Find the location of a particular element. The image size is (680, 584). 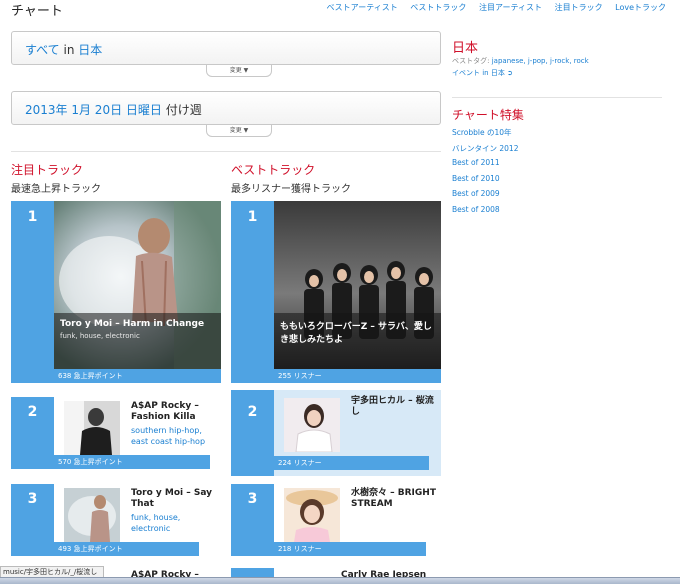

list-item: Best of 2011 is located at coordinates (485, 166).